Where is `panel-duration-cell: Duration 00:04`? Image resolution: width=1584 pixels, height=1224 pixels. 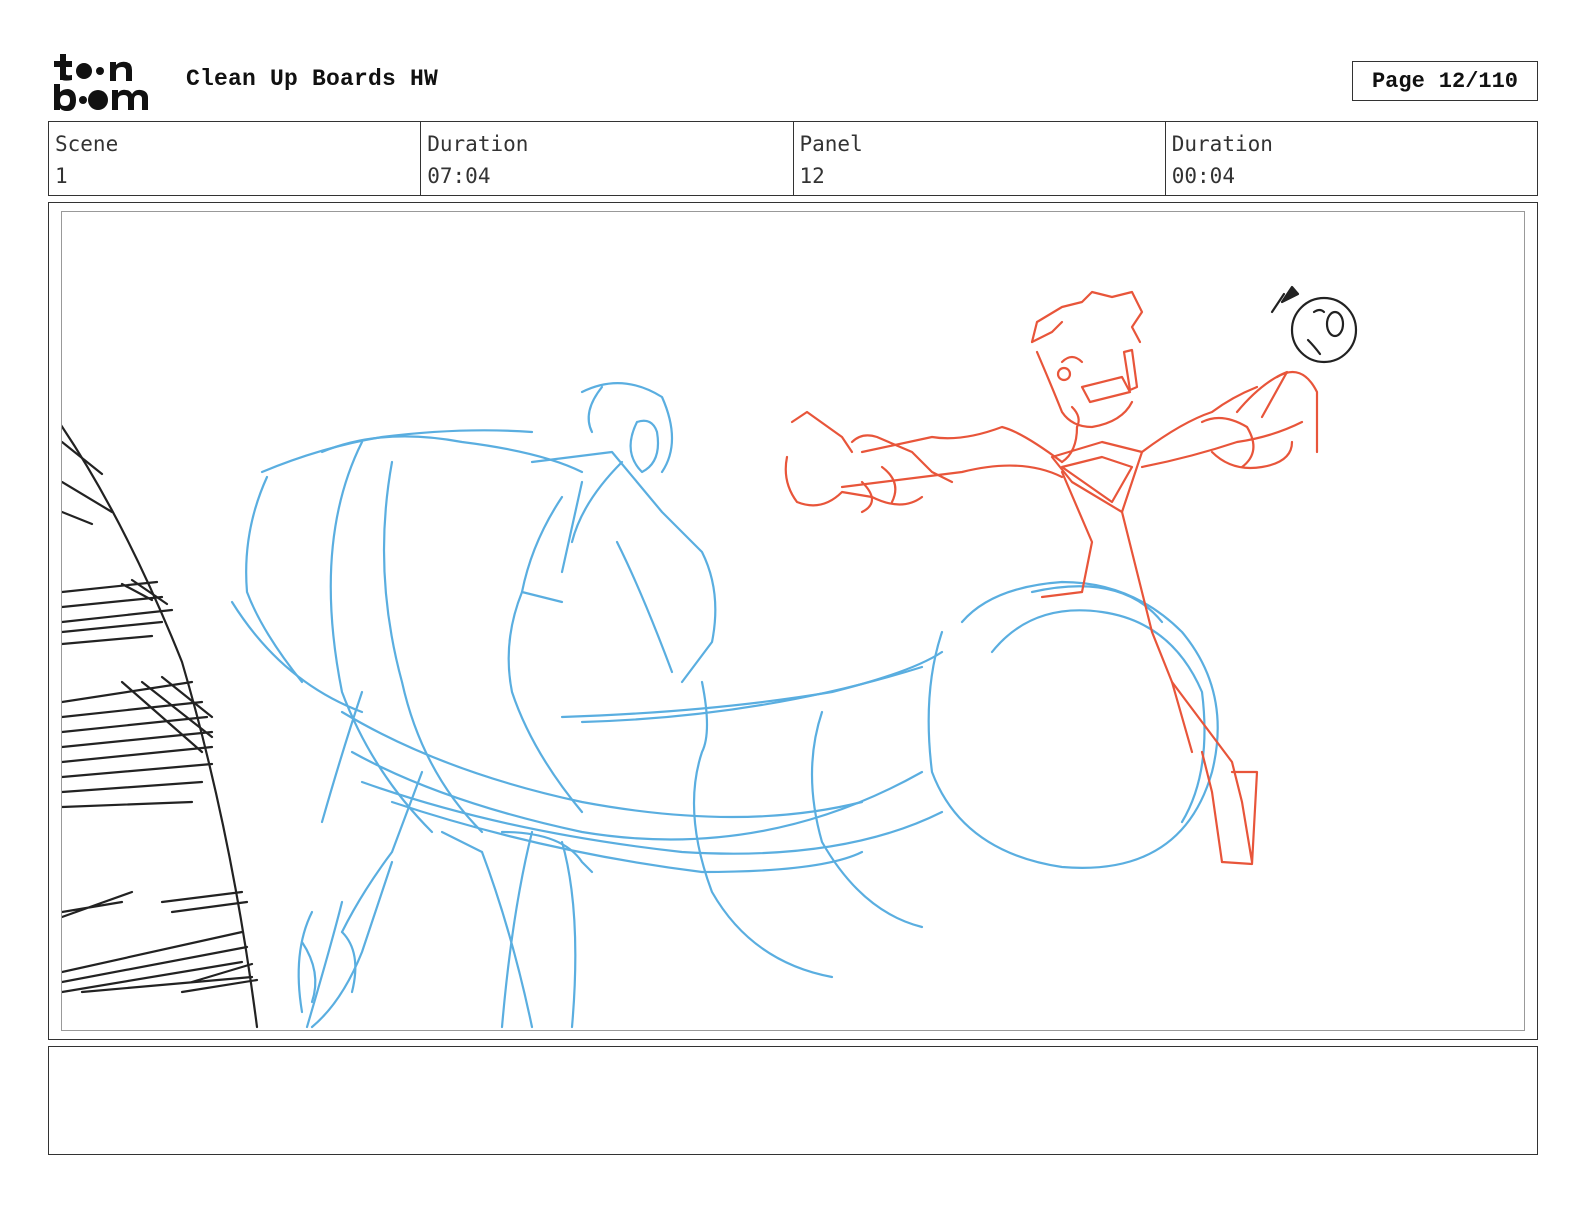
panel-duration-cell: Duration 00:04 is located at coordinates (1351, 158).